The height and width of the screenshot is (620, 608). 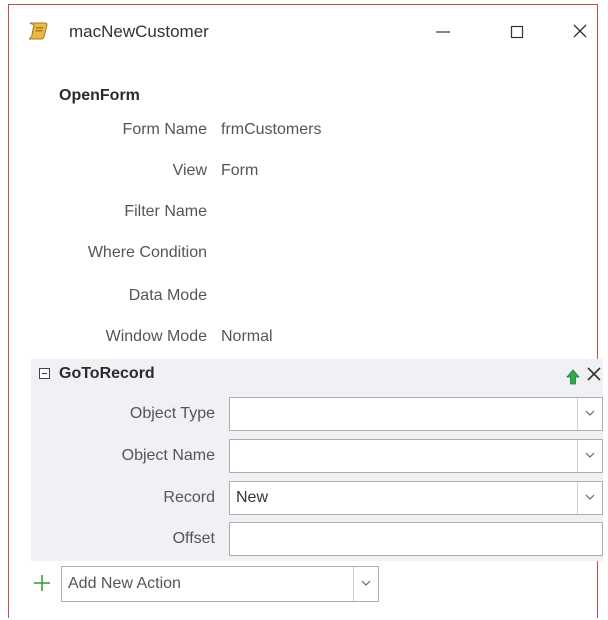 I want to click on record-combo: New, so click(x=416, y=498).